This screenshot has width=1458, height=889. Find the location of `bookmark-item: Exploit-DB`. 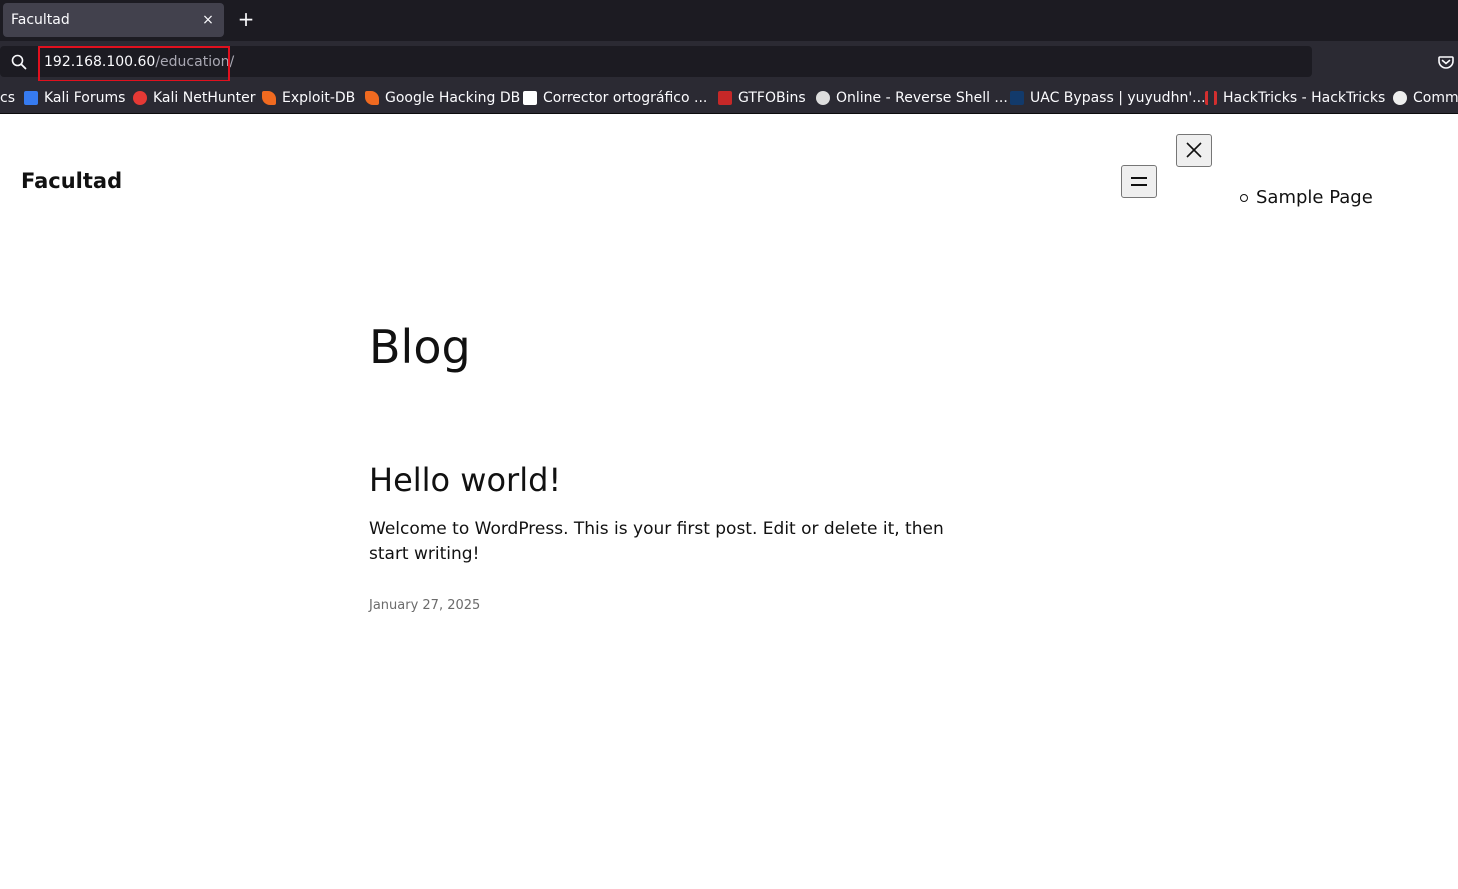

bookmark-item: Exploit-DB is located at coordinates (308, 98).